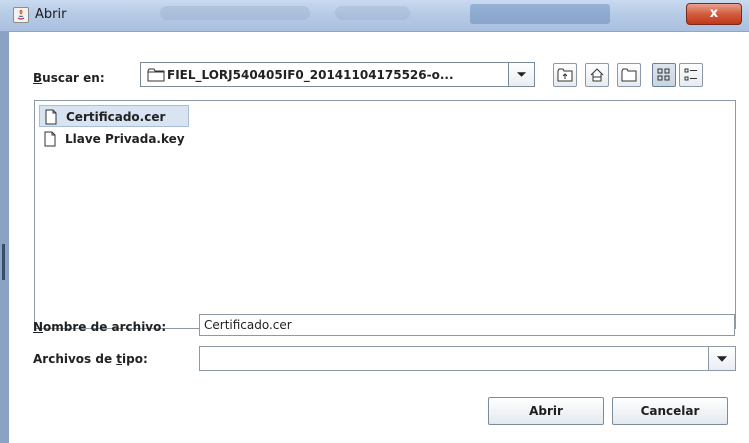  What do you see at coordinates (100, 327) in the screenshot?
I see `file-name-label: Nombre de archivo:` at bounding box center [100, 327].